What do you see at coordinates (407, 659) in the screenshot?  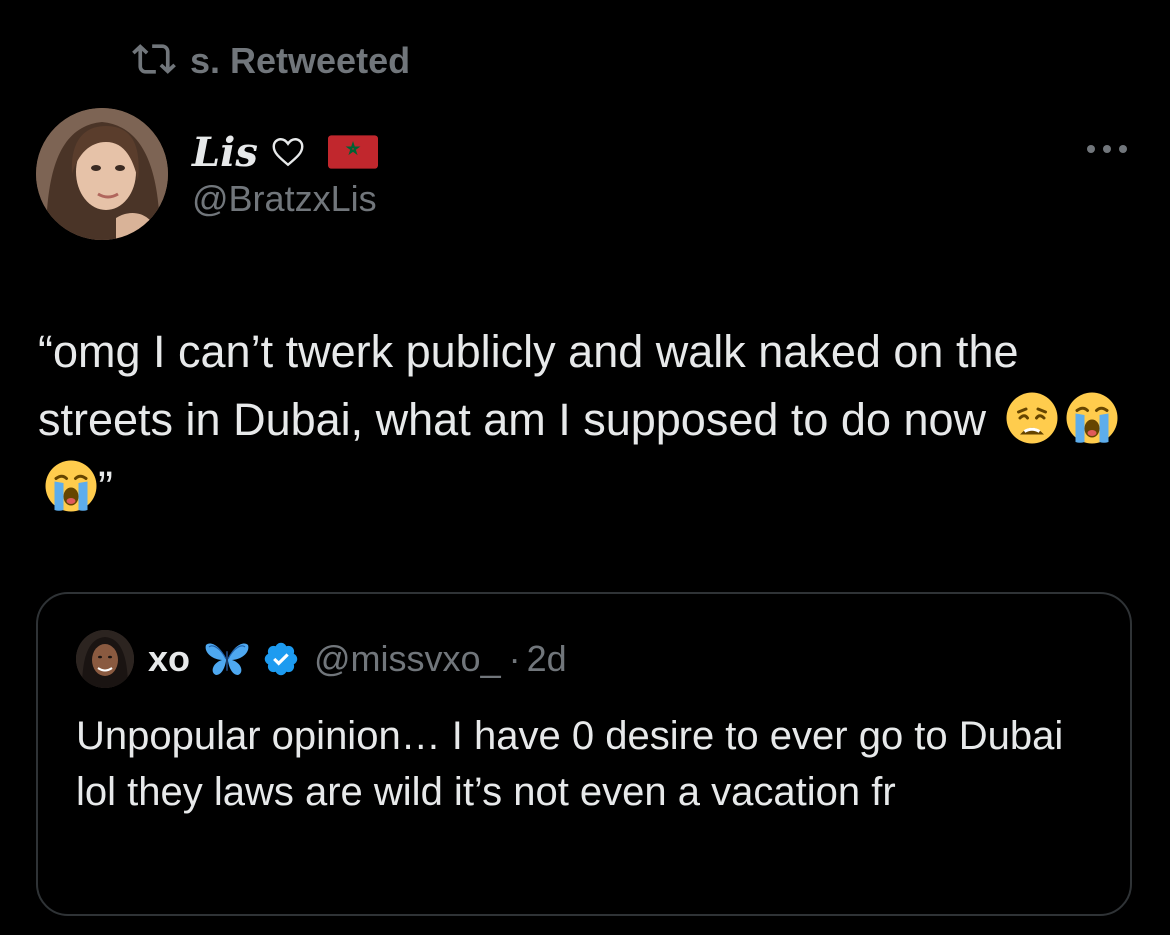 I see `quoted-handle: @missvxo_` at bounding box center [407, 659].